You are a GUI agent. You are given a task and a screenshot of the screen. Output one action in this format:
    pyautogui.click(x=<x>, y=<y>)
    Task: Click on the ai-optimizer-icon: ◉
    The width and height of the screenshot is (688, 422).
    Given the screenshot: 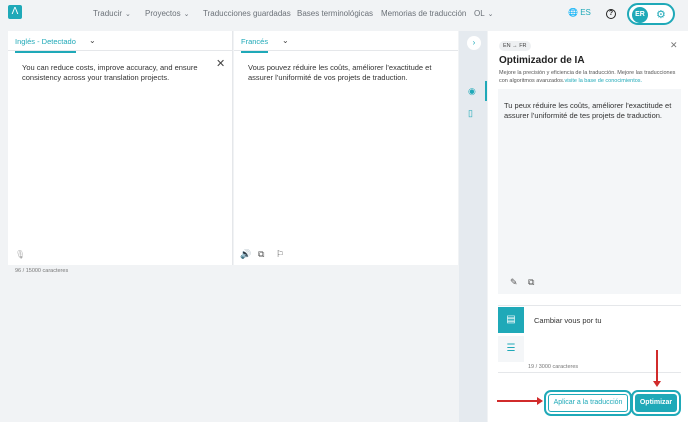 What is the action you would take?
    pyautogui.click(x=472, y=91)
    